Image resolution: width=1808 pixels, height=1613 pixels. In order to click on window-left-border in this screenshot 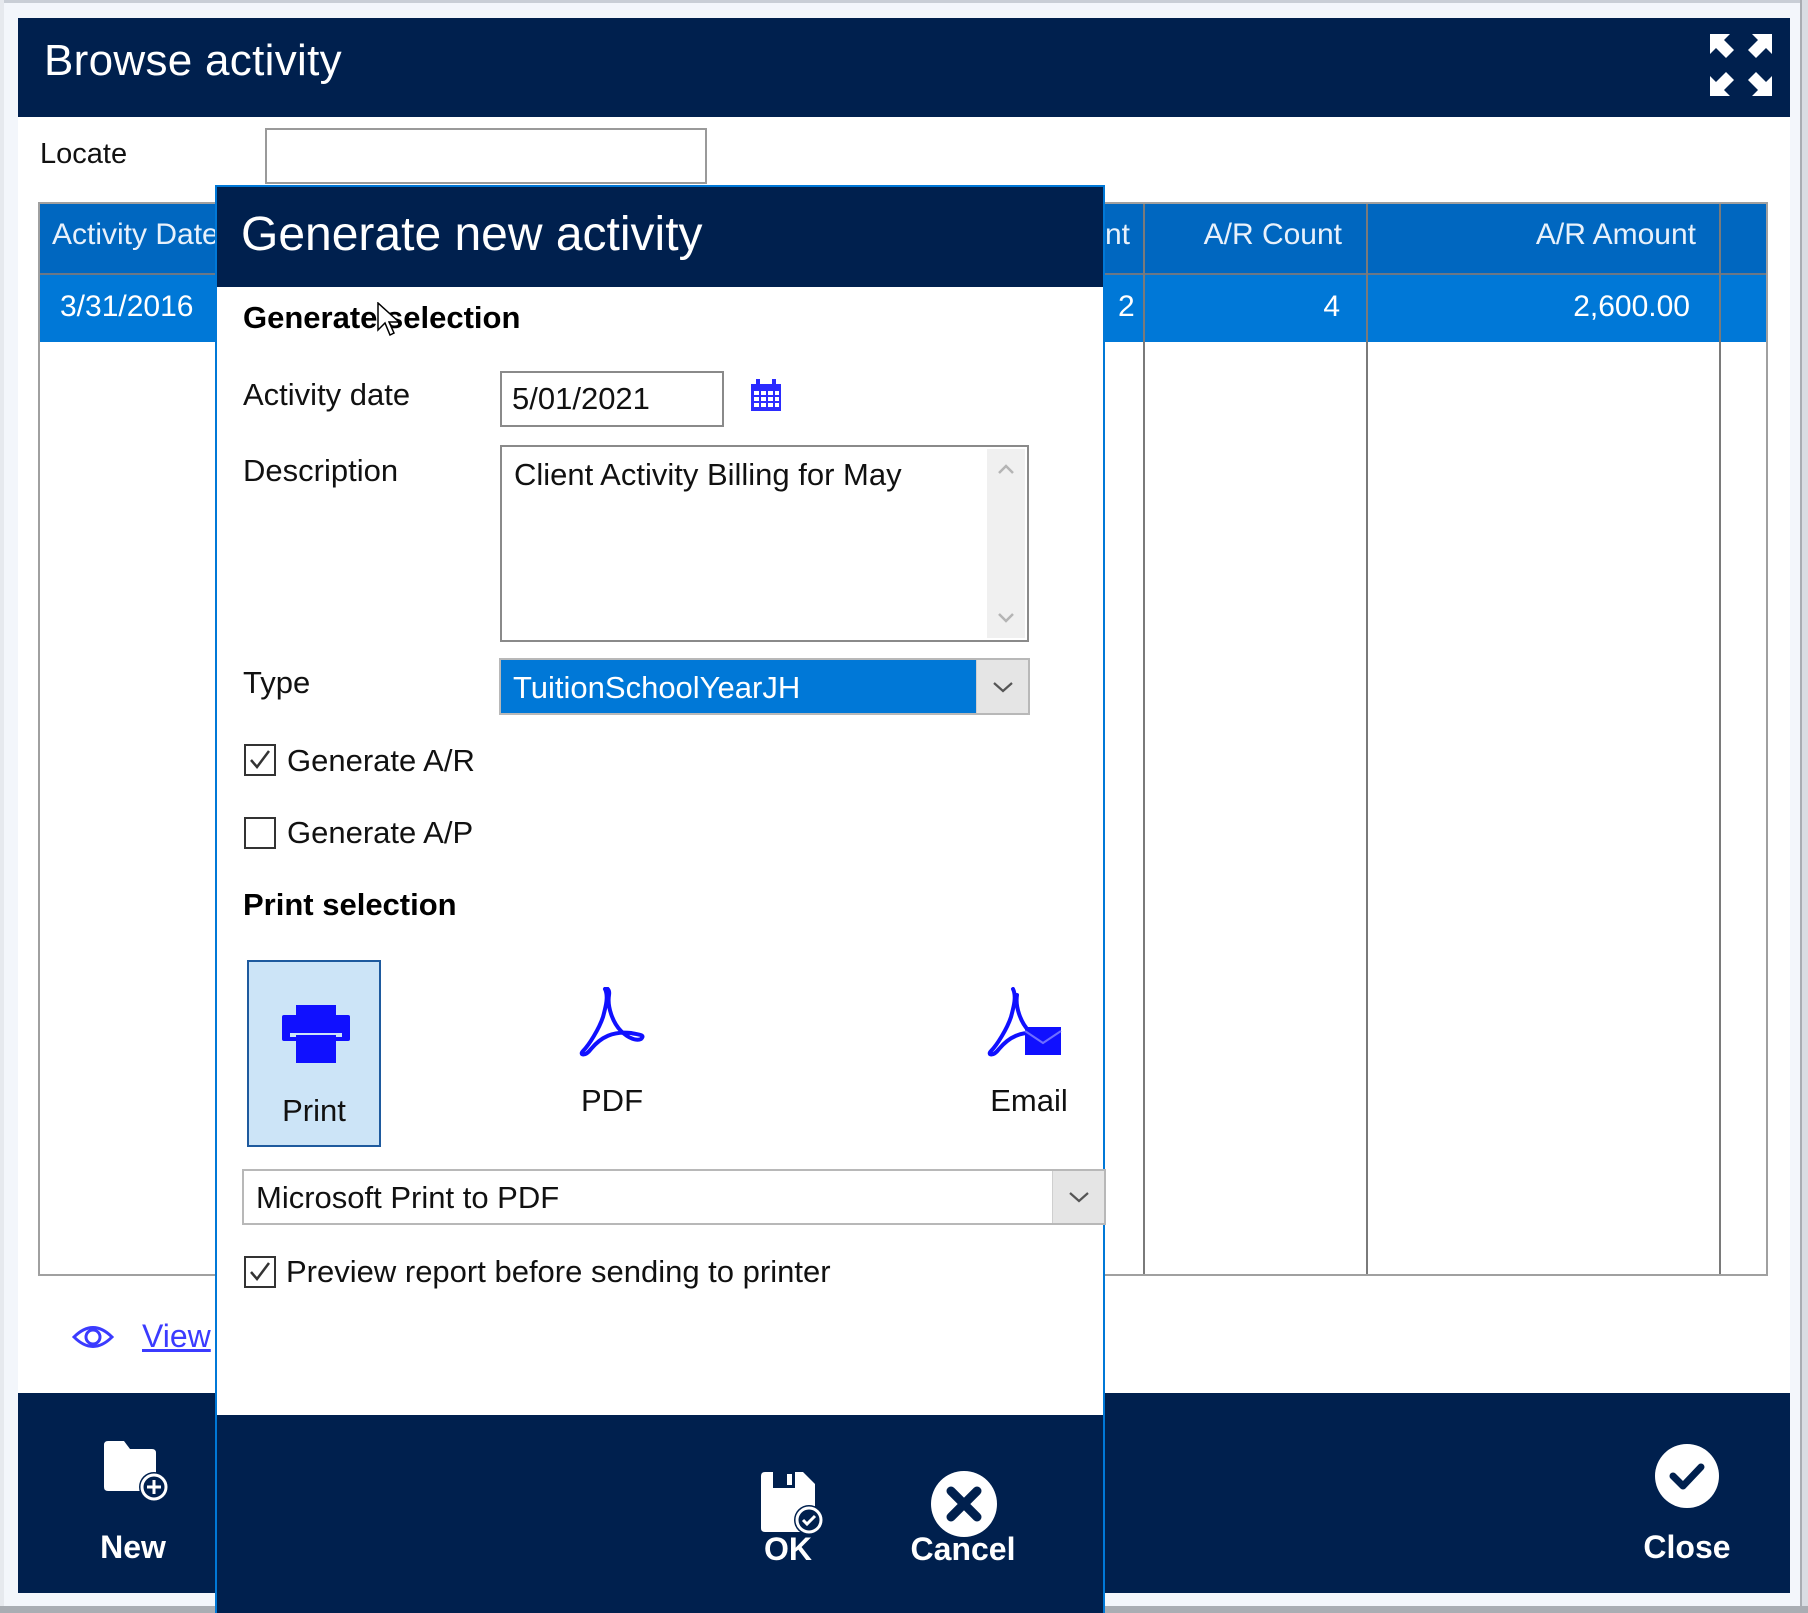, I will do `click(2, 806)`.